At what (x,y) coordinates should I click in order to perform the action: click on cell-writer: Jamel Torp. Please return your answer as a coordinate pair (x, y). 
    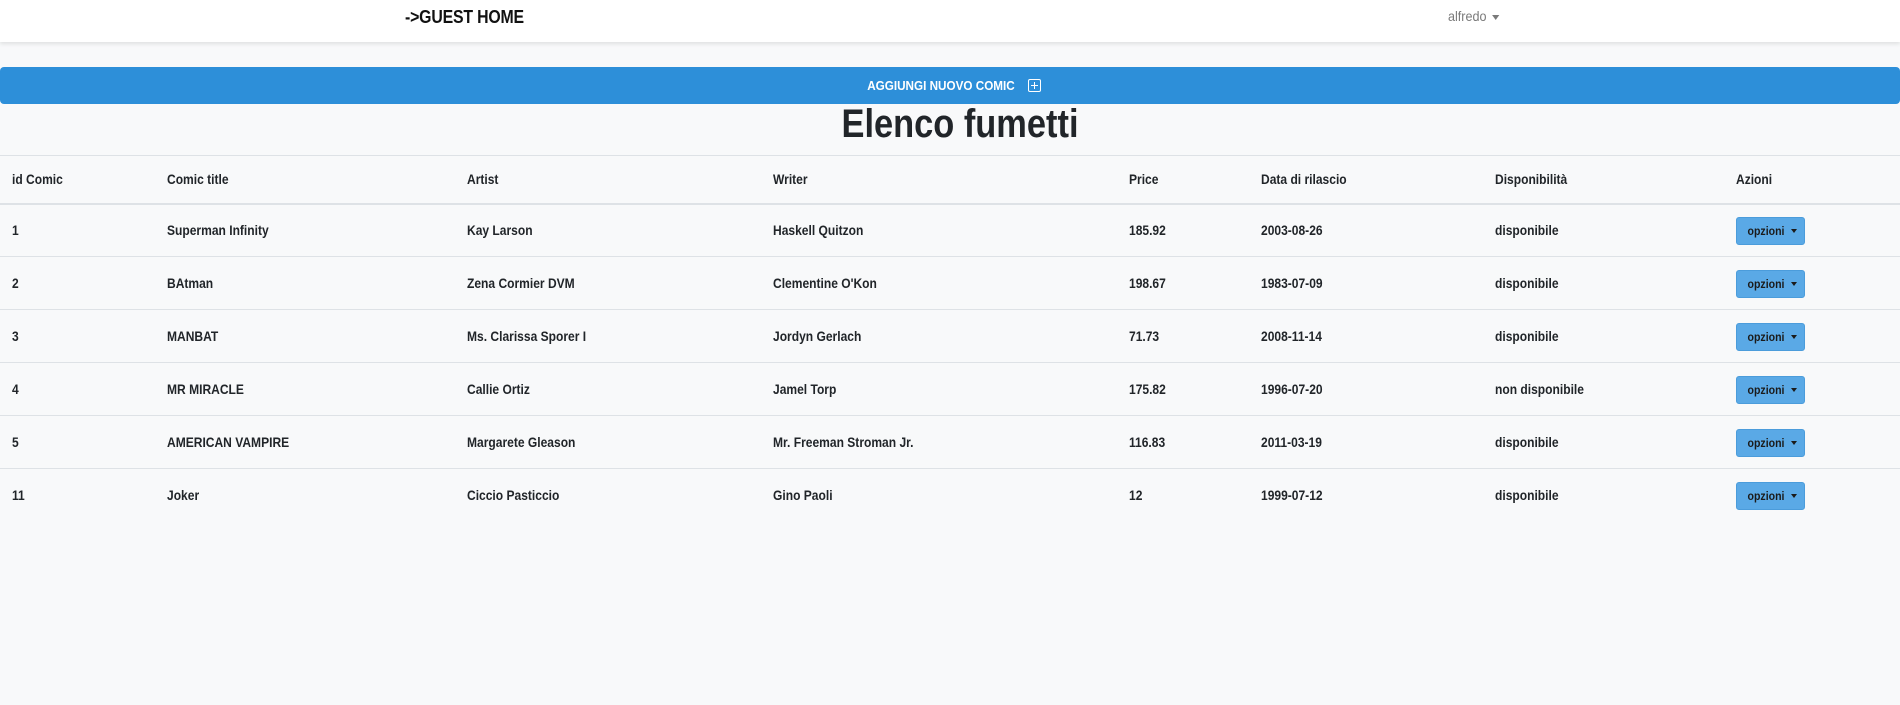
    Looking at the image, I should click on (805, 389).